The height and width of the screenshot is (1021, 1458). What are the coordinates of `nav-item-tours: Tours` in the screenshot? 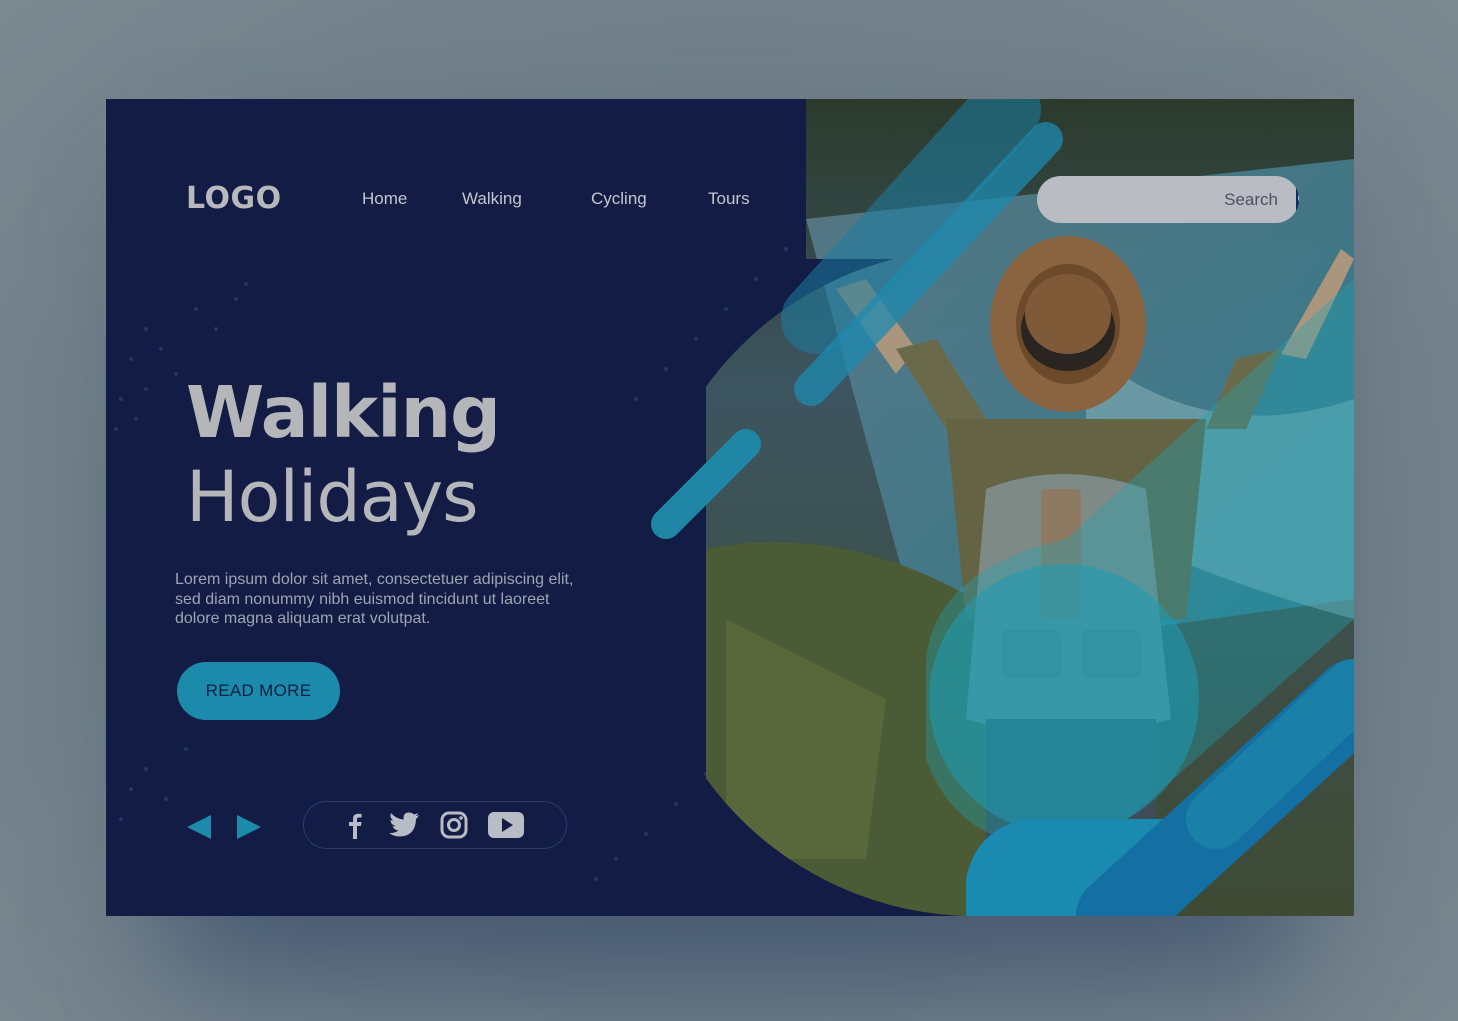 It's located at (729, 199).